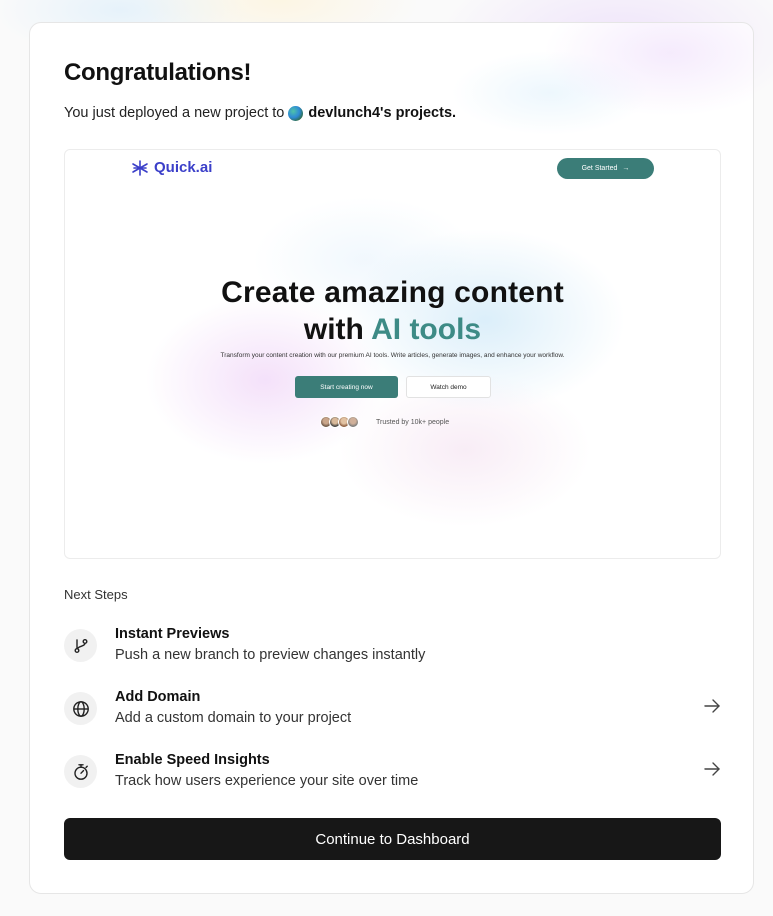 The width and height of the screenshot is (773, 916). What do you see at coordinates (174, 113) in the screenshot?
I see `subtitle-text: You just deployed a new project to` at bounding box center [174, 113].